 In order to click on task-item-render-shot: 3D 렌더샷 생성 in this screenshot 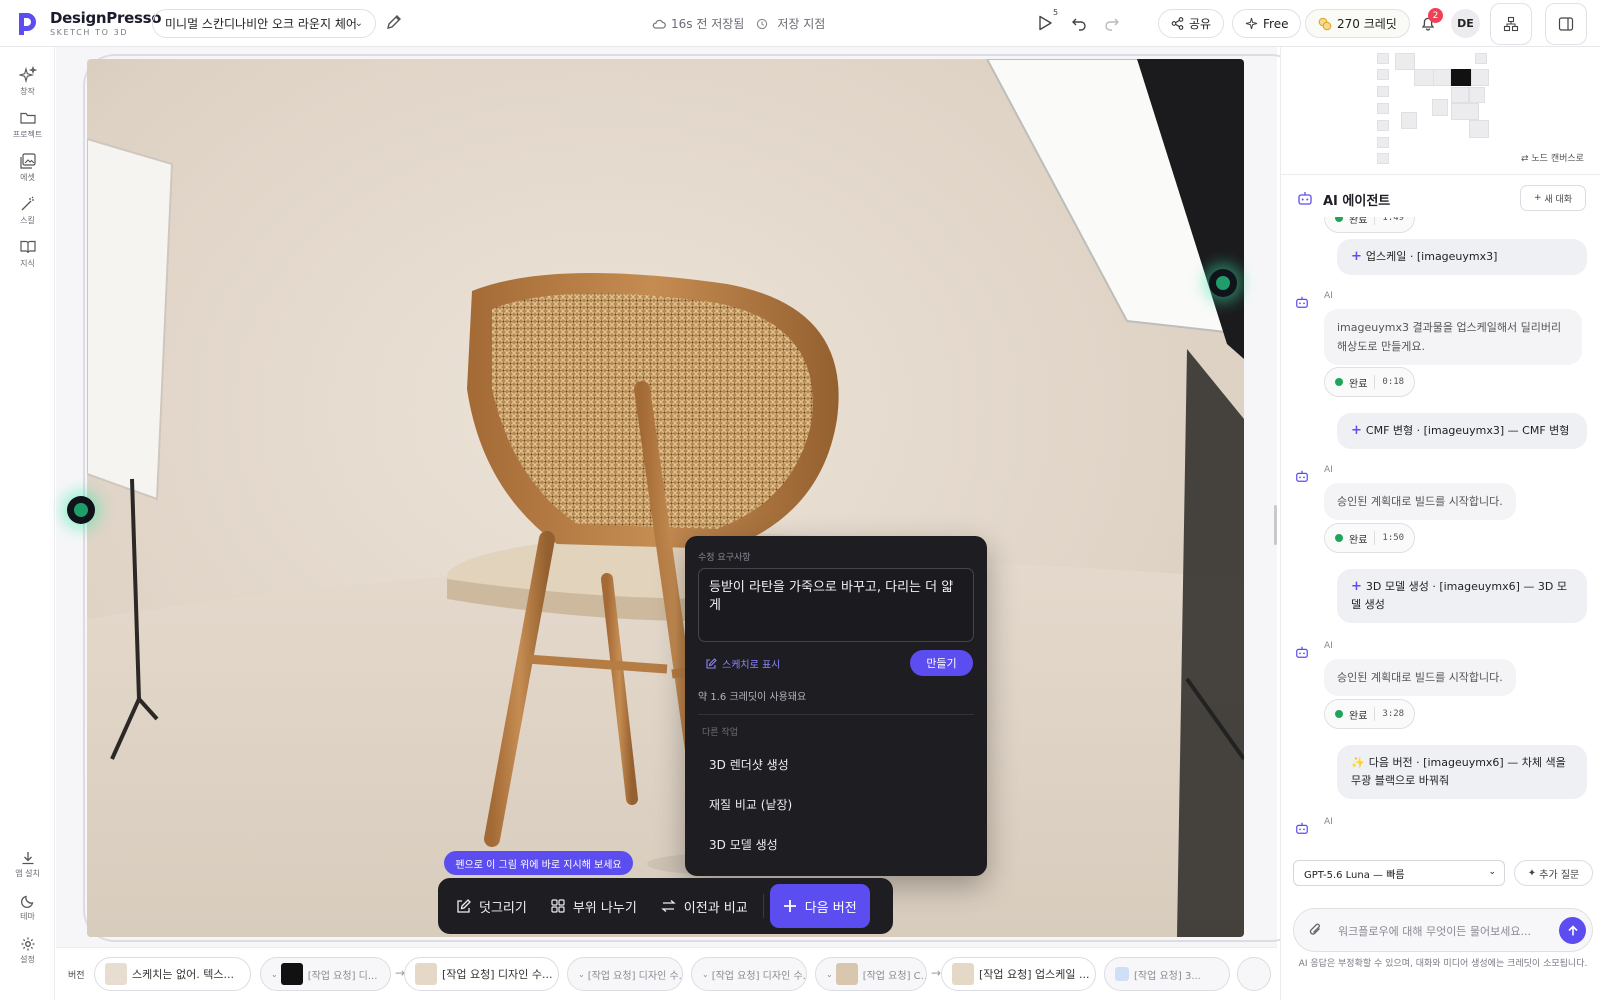, I will do `click(749, 764)`.